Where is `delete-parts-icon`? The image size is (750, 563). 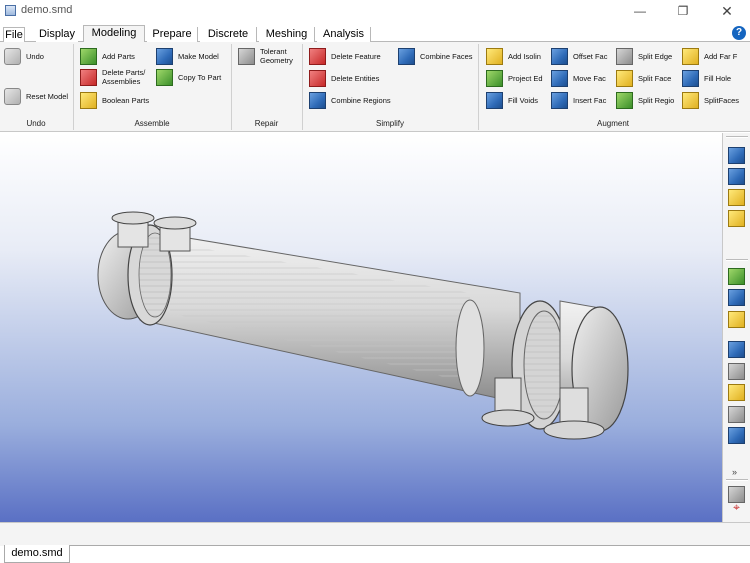 delete-parts-icon is located at coordinates (88, 77).